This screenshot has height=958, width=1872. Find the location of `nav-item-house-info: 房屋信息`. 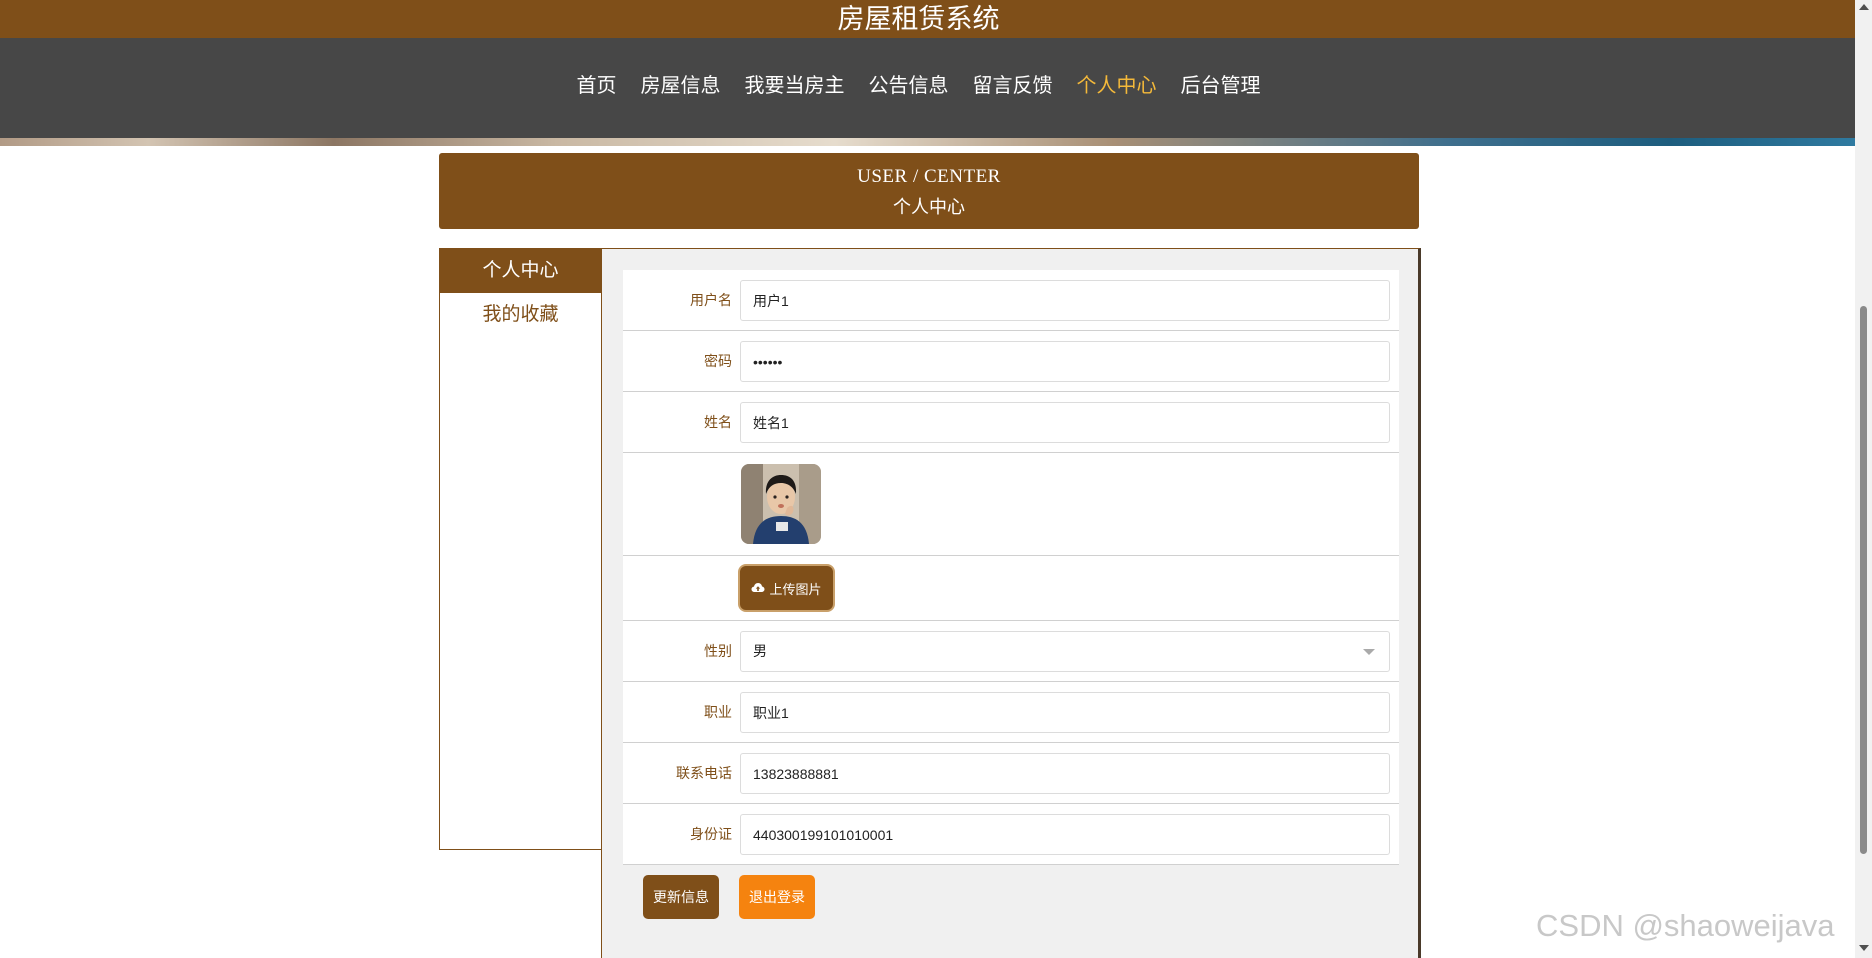

nav-item-house-info: 房屋信息 is located at coordinates (681, 86).